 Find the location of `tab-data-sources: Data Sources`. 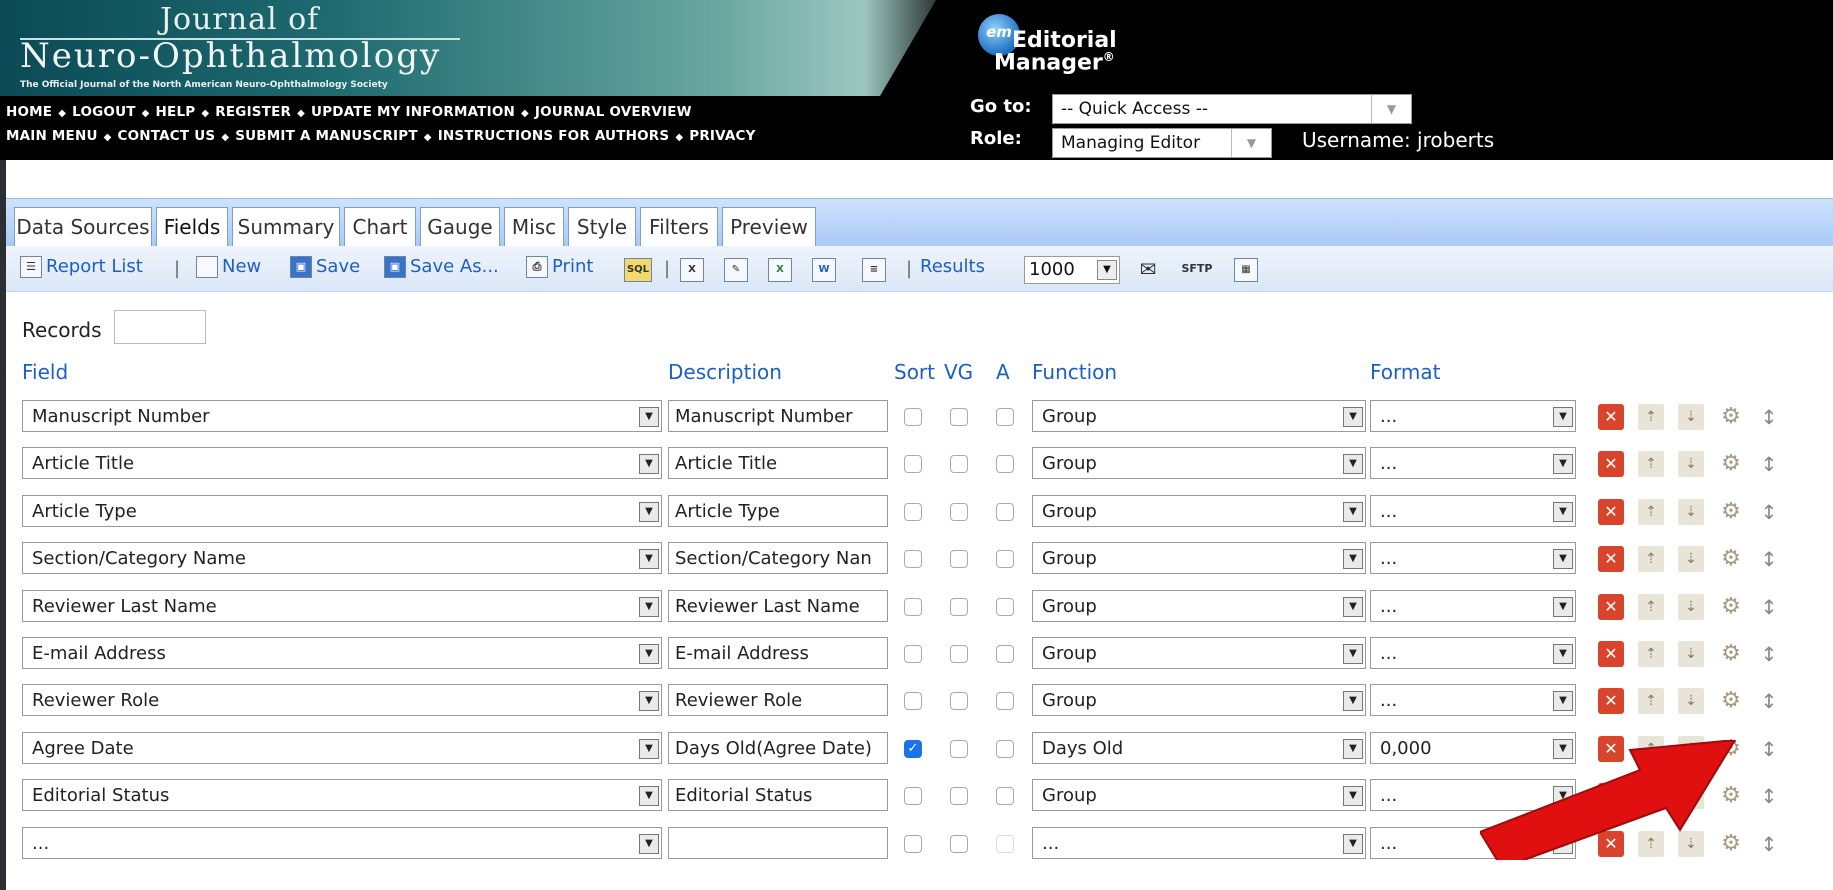

tab-data-sources: Data Sources is located at coordinates (83, 227).